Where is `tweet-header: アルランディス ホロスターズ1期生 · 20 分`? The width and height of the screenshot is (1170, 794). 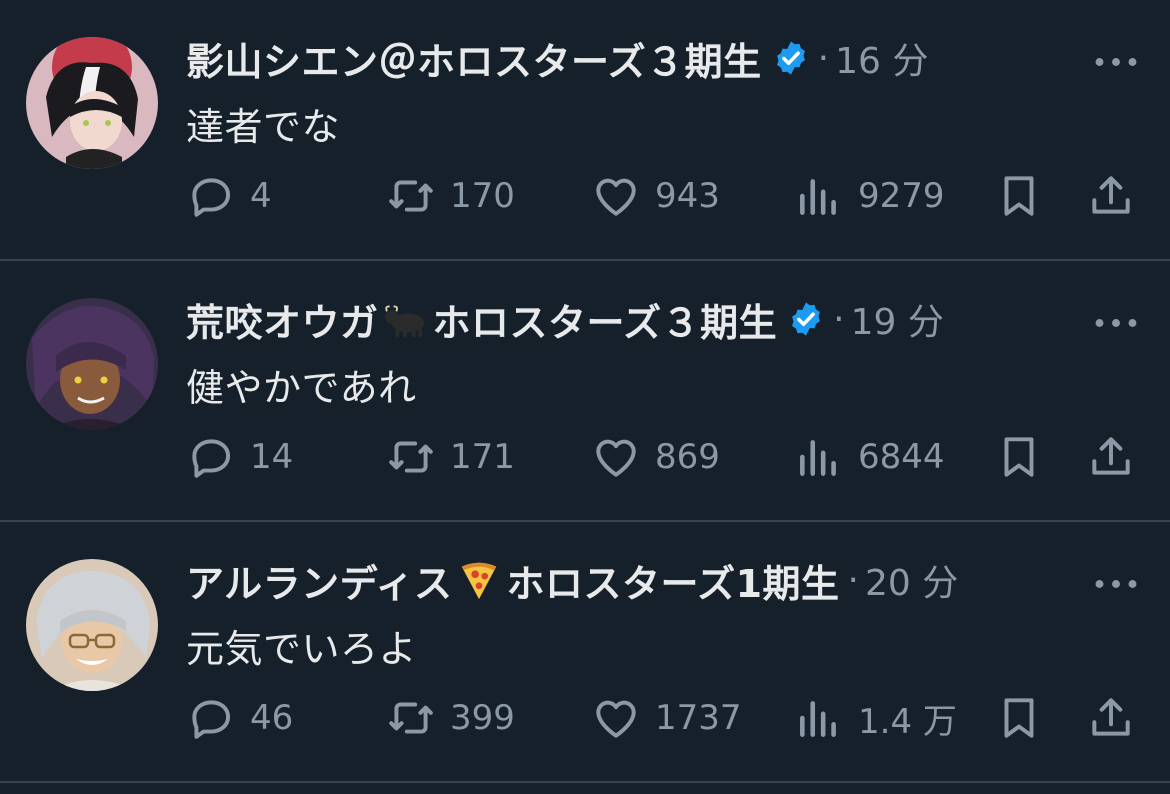 tweet-header: アルランディス ホロスターズ1期生 · 20 分 is located at coordinates (623, 580).